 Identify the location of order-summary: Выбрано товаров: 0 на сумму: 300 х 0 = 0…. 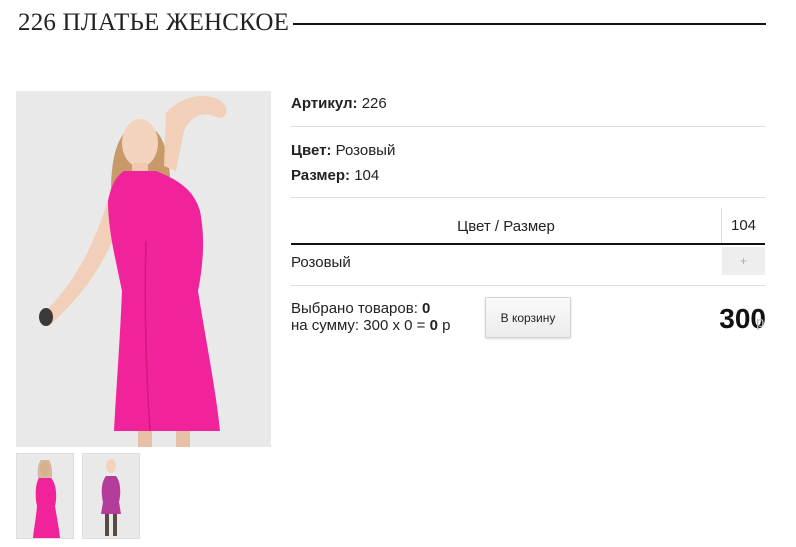
(370, 317).